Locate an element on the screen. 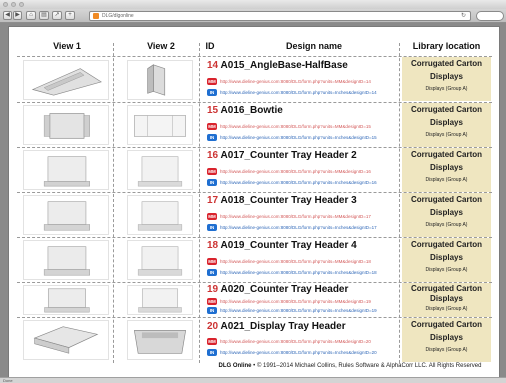 This screenshot has width=506, height=383. header-view-2: View 2 is located at coordinates (161, 46).